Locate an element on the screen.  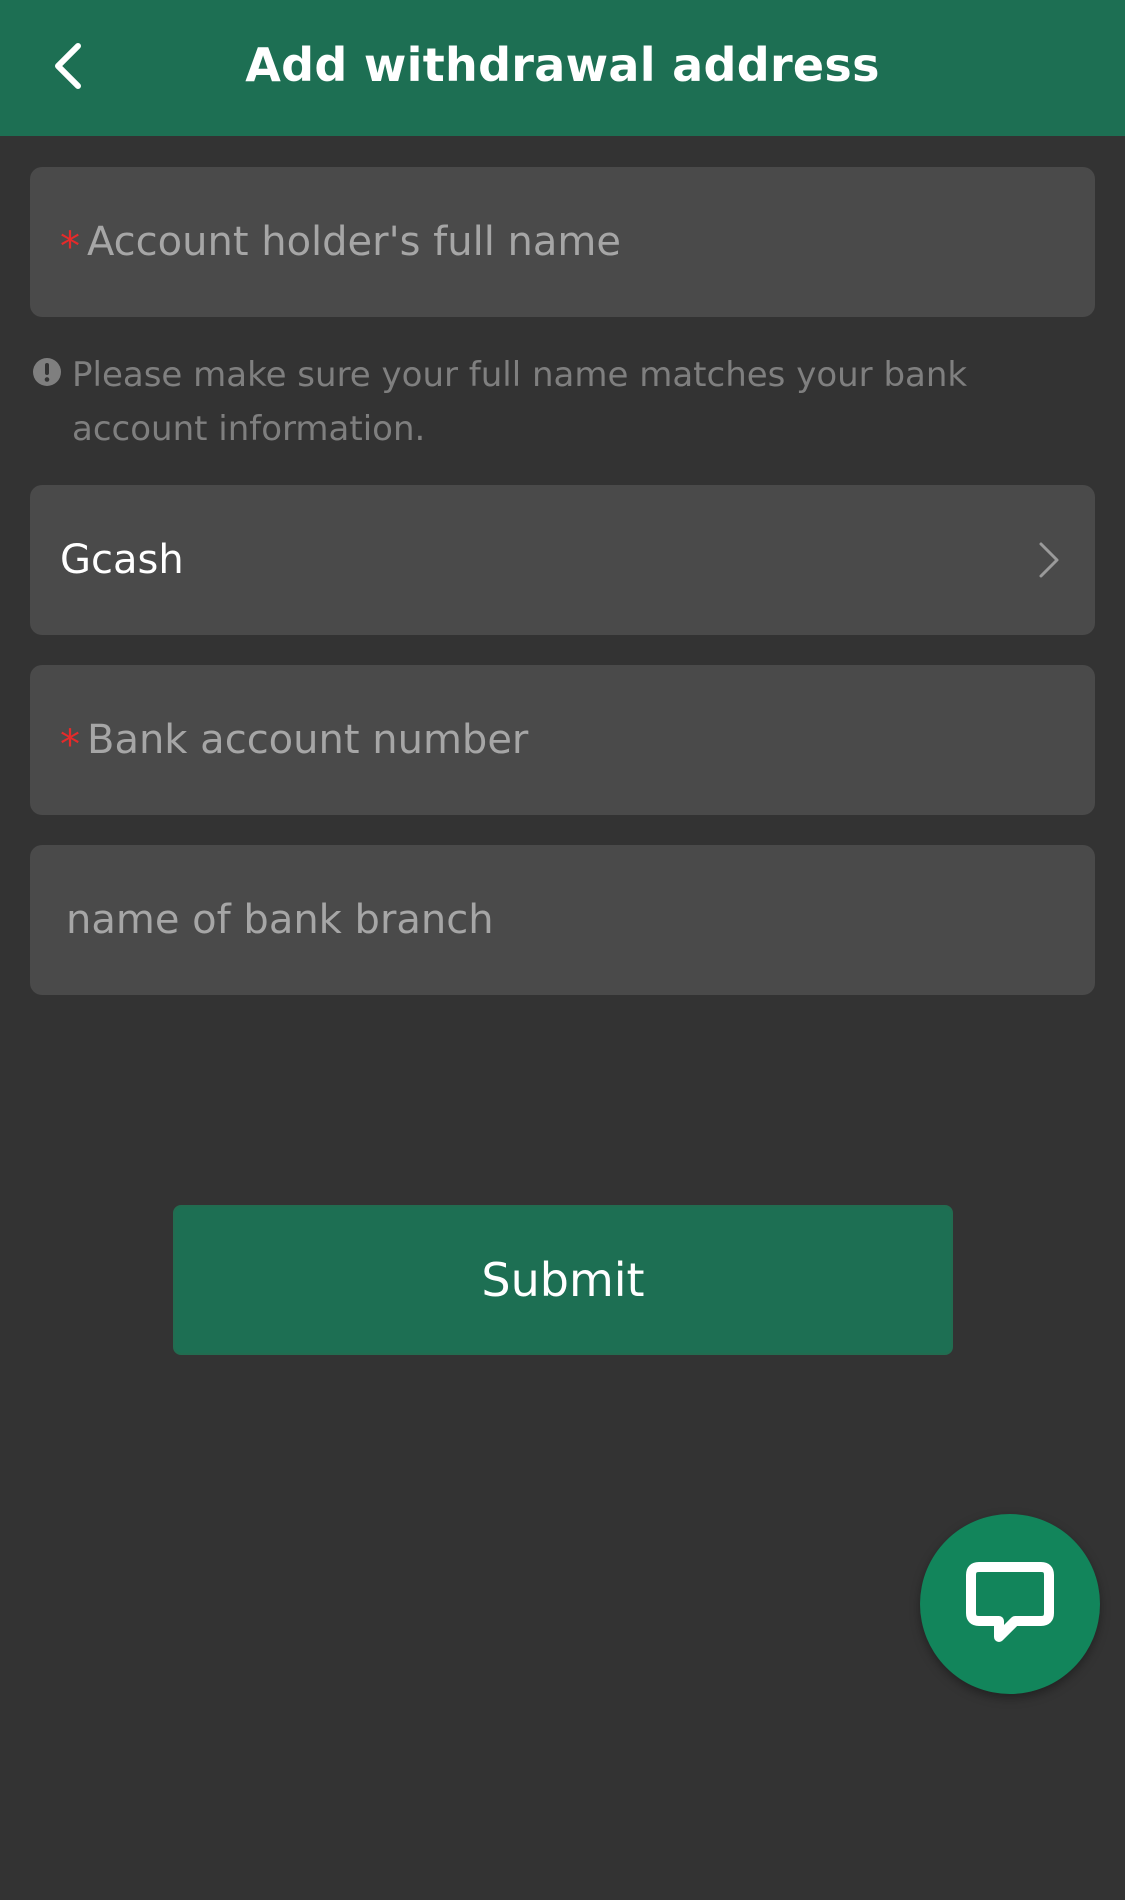
account-number-field: * is located at coordinates (562, 740).